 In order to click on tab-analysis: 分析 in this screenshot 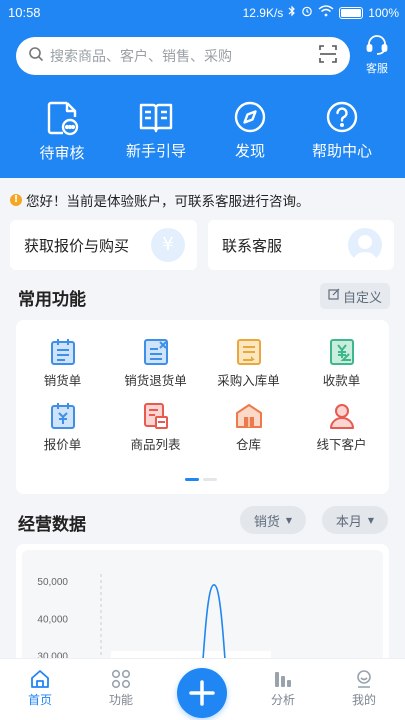, I will do `click(283, 688)`.